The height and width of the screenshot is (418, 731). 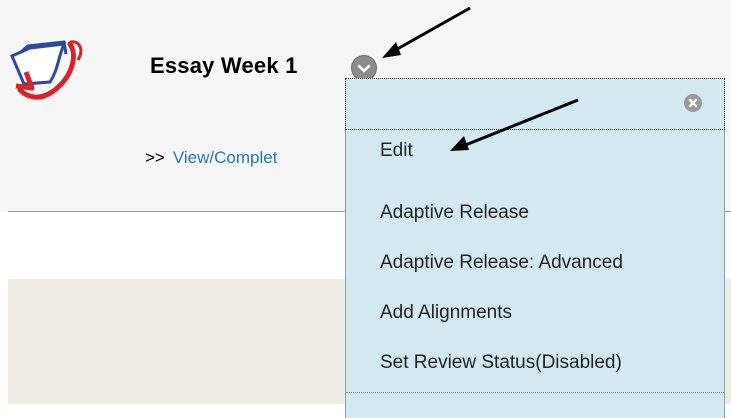 What do you see at coordinates (535, 392) in the screenshot?
I see `menu-divider` at bounding box center [535, 392].